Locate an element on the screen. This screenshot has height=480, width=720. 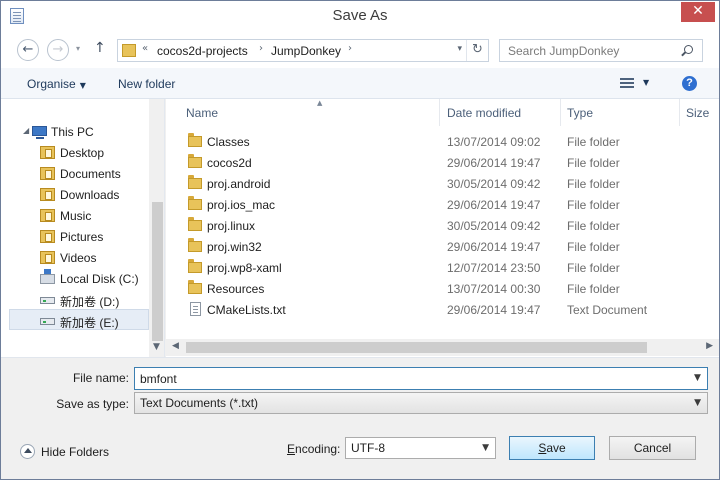
scroll-right-arrow: ▶ is located at coordinates (709, 346).